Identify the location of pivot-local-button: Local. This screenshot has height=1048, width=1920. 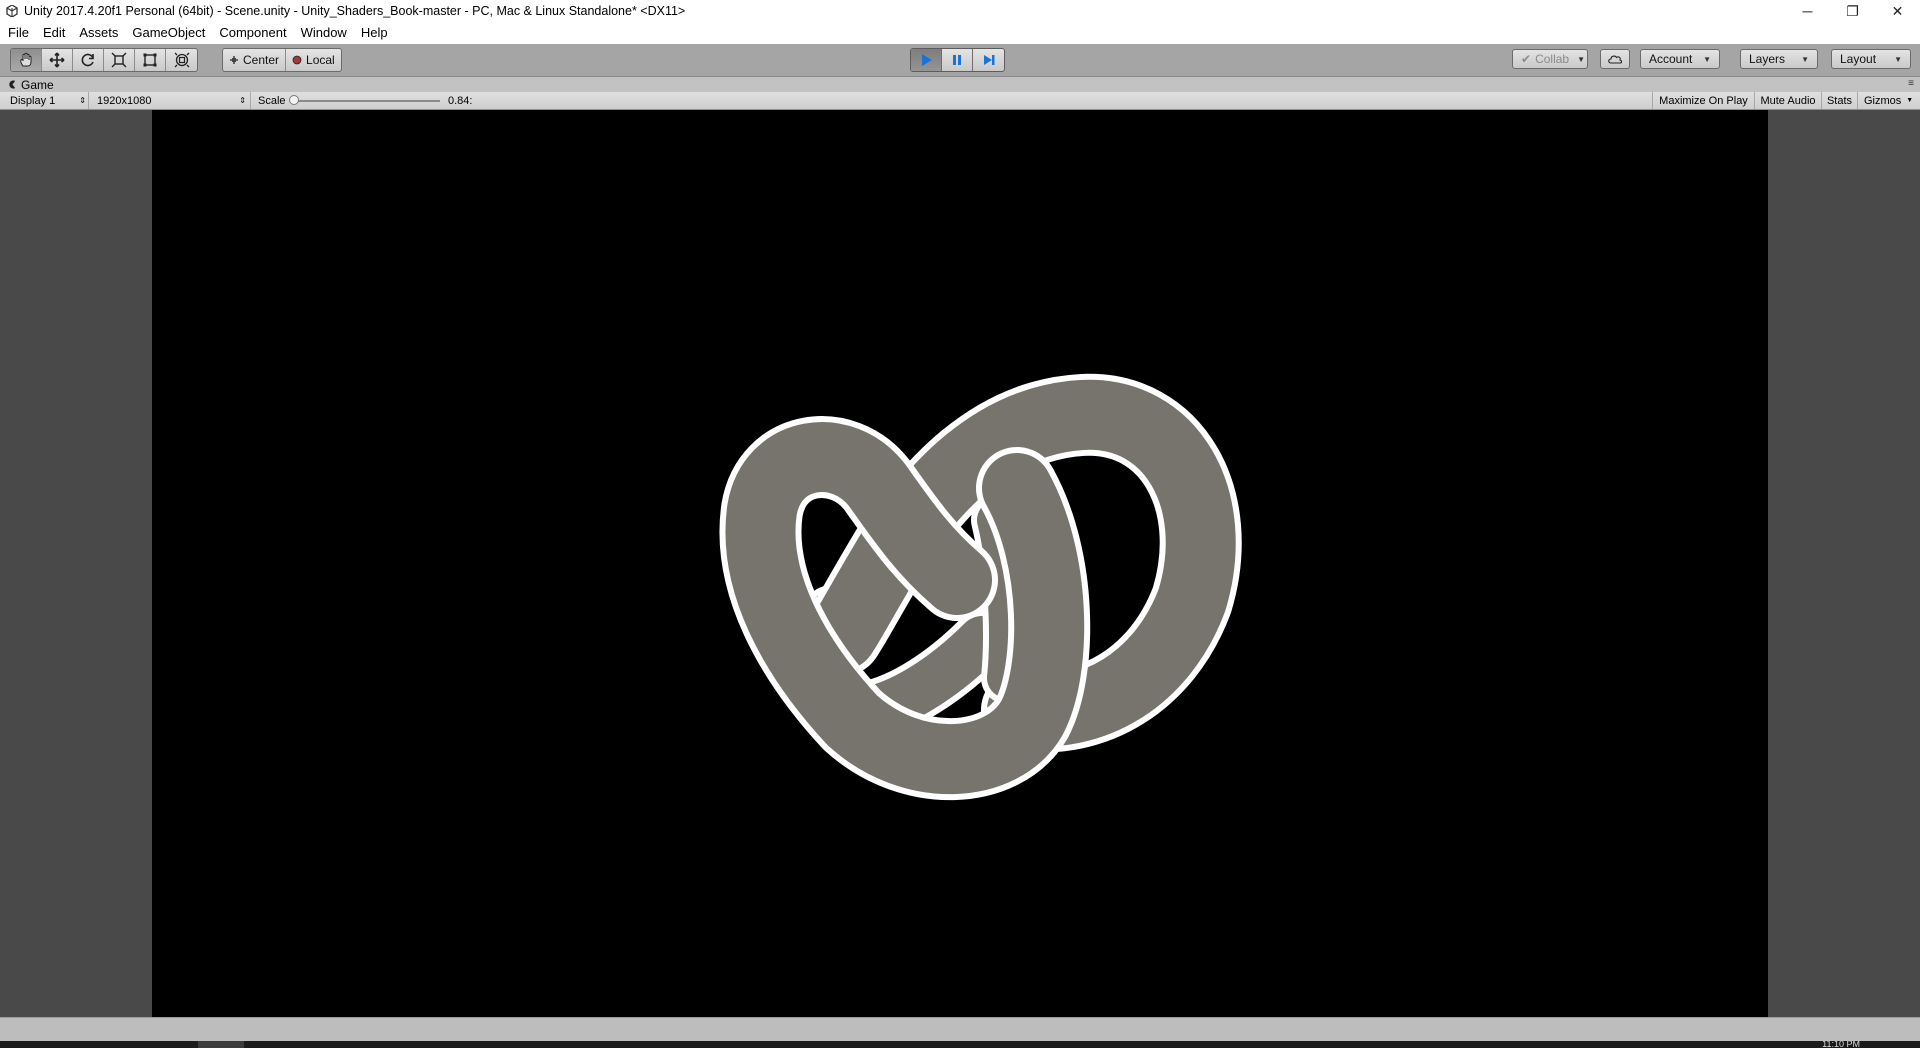
(313, 60).